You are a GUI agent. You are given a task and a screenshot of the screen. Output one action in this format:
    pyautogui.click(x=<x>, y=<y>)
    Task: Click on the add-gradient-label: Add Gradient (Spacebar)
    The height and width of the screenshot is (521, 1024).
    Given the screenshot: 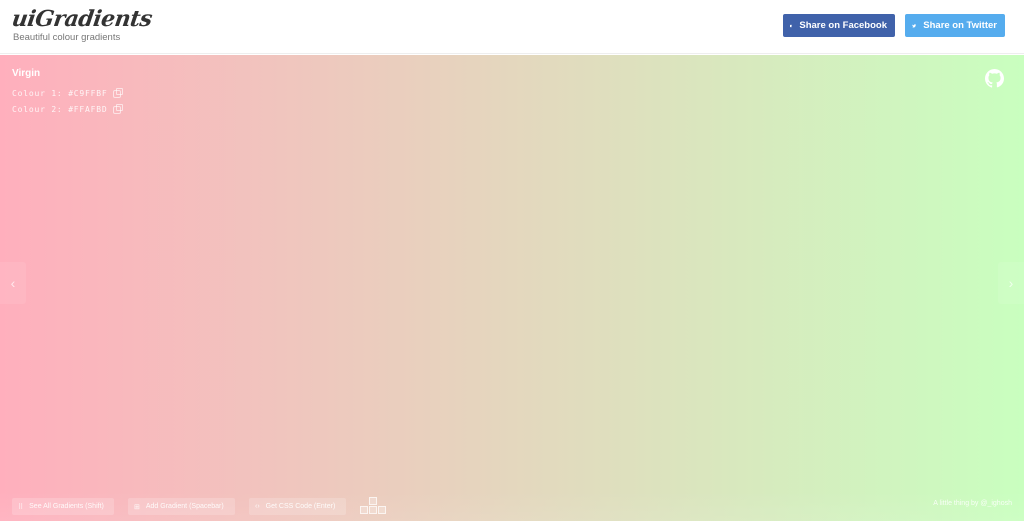 What is the action you would take?
    pyautogui.click(x=184, y=506)
    